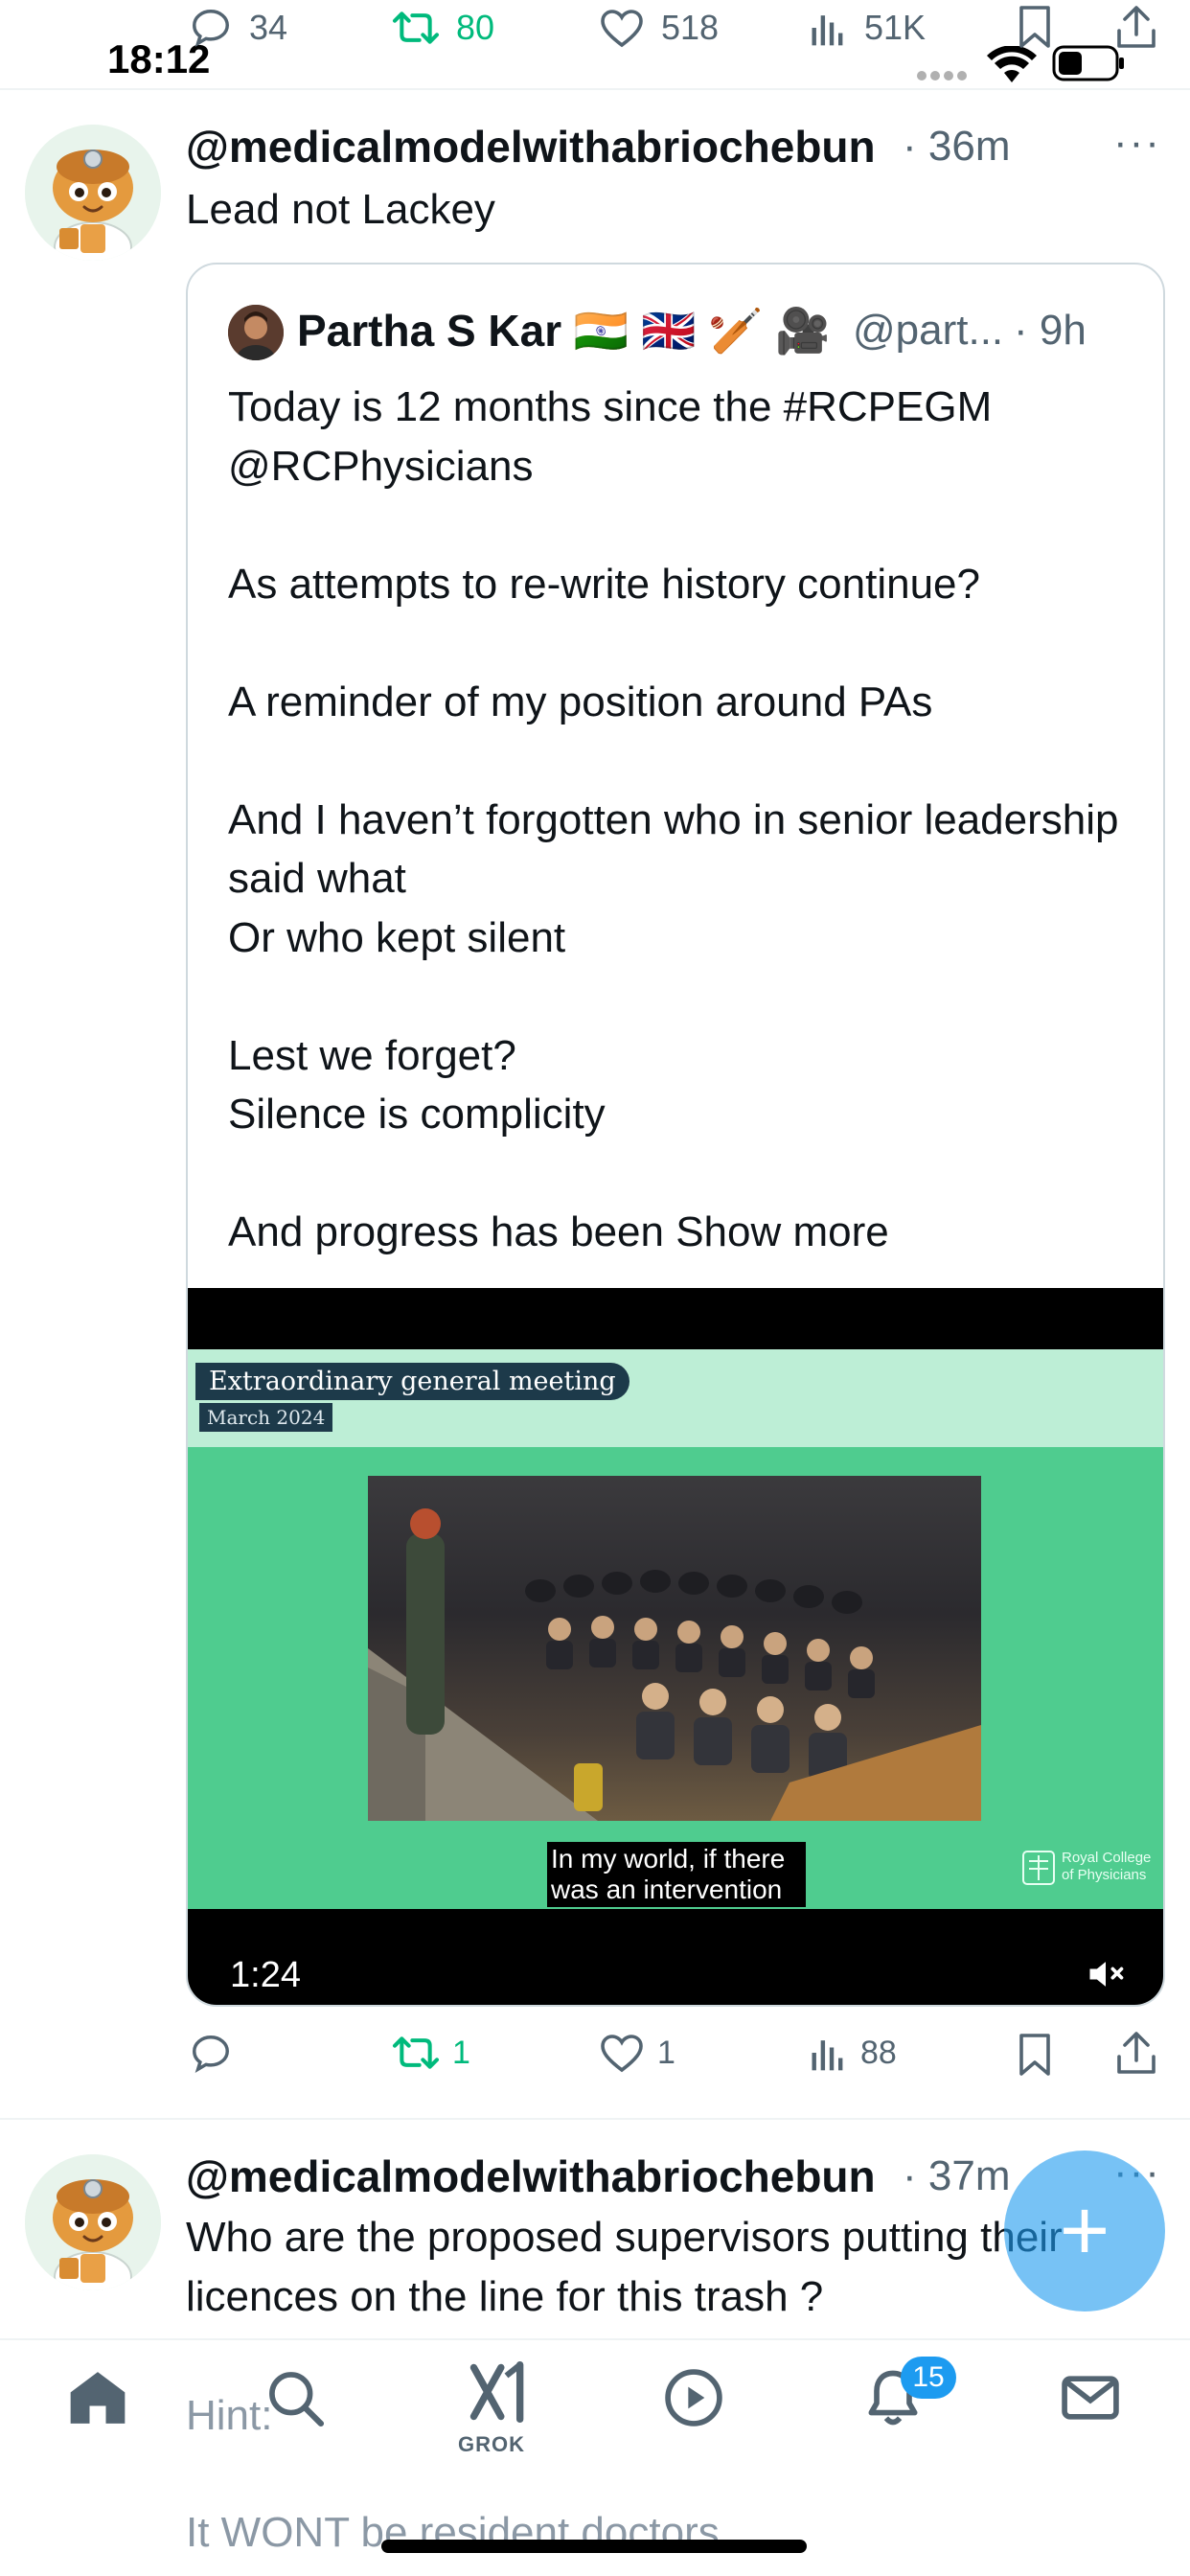  I want to click on tweet-timestamp: · 36m, so click(957, 147).